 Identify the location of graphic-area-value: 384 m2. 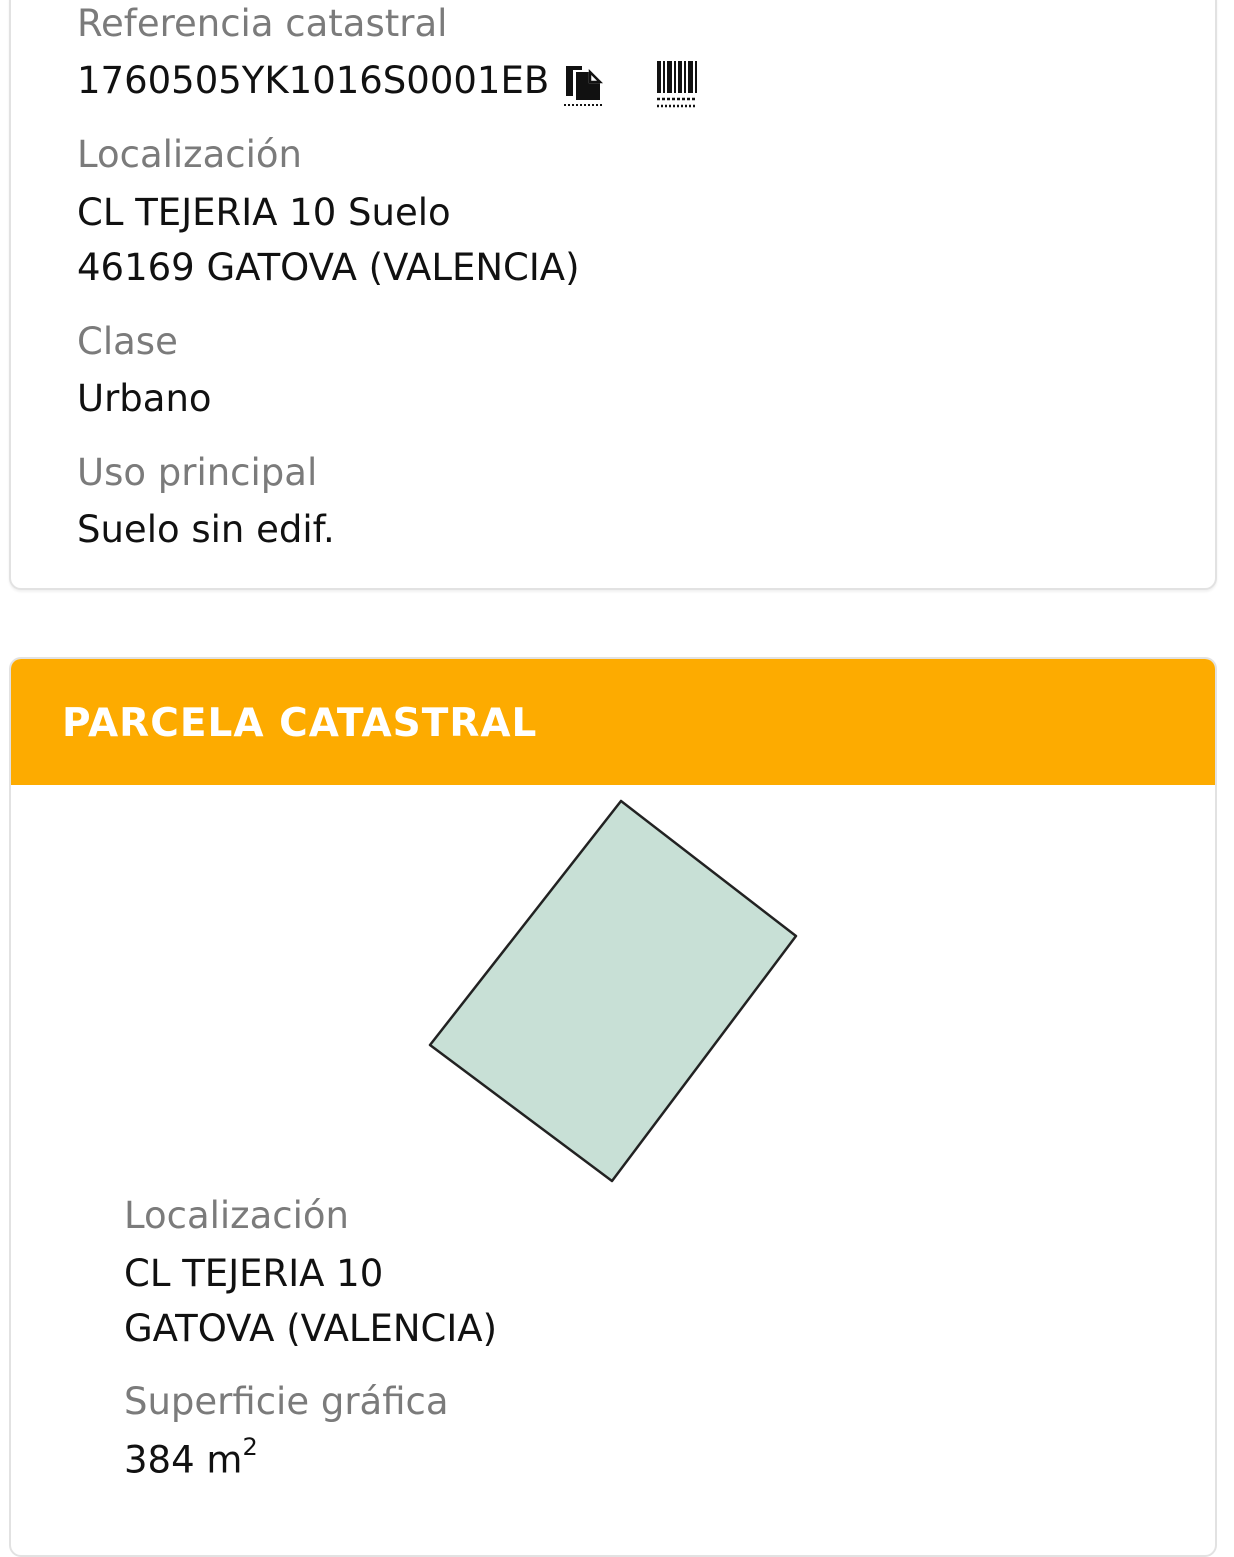
(191, 1458).